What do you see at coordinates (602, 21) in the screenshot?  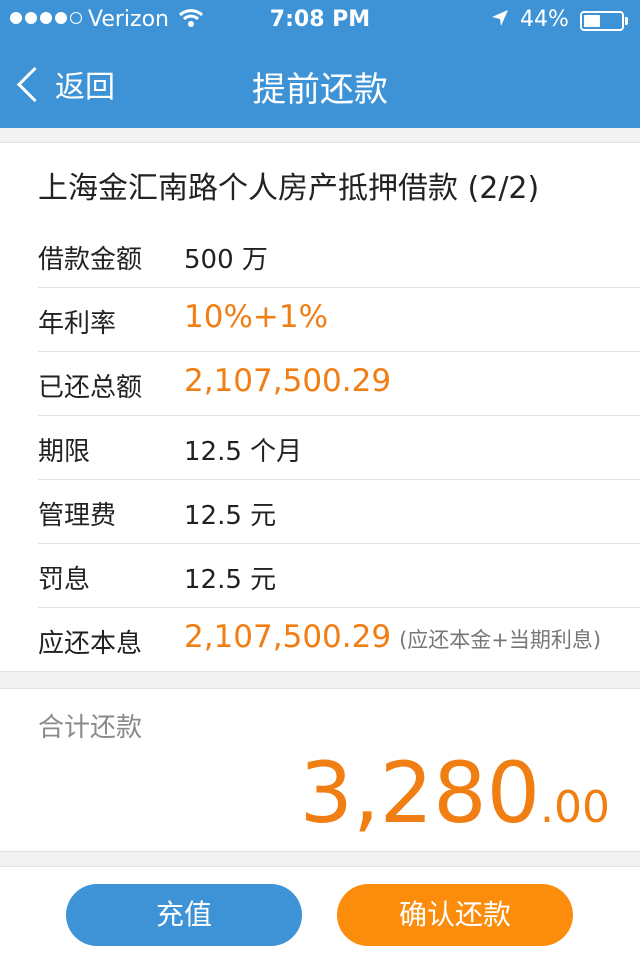 I see `battery-icon` at bounding box center [602, 21].